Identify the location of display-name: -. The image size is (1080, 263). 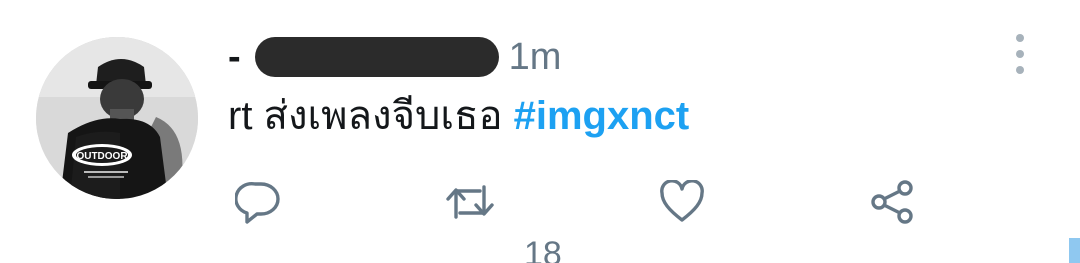
(234, 57).